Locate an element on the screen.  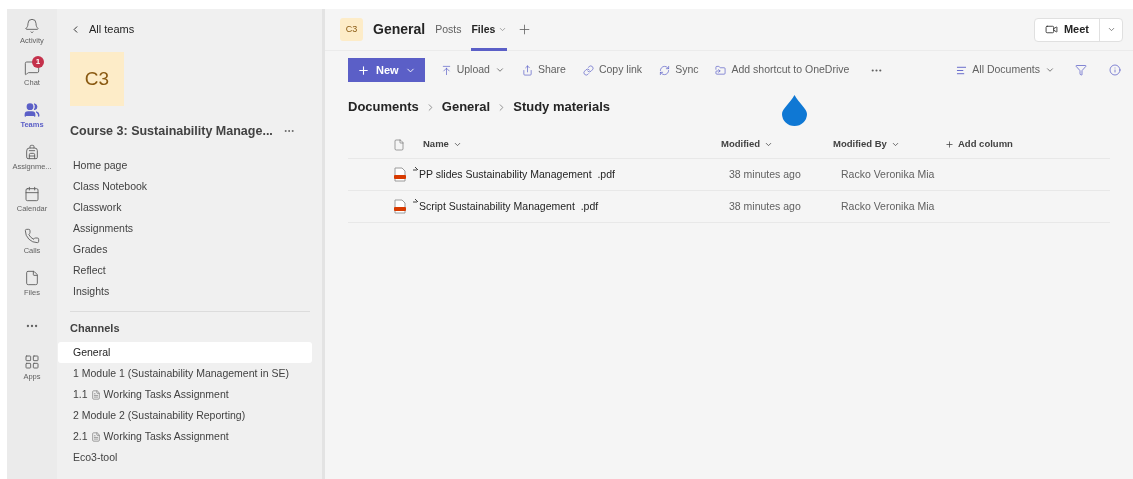
tab: Posts is located at coordinates (448, 29).